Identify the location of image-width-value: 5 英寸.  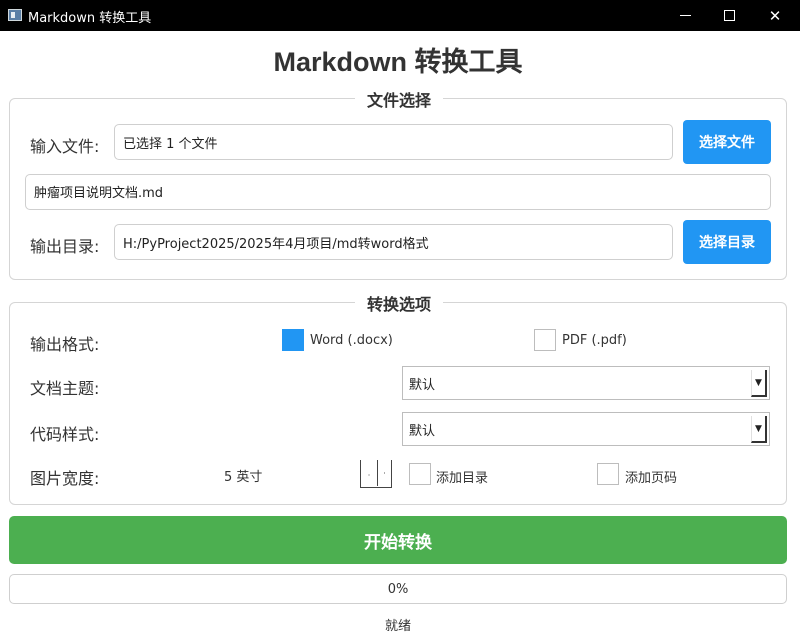
(243, 475).